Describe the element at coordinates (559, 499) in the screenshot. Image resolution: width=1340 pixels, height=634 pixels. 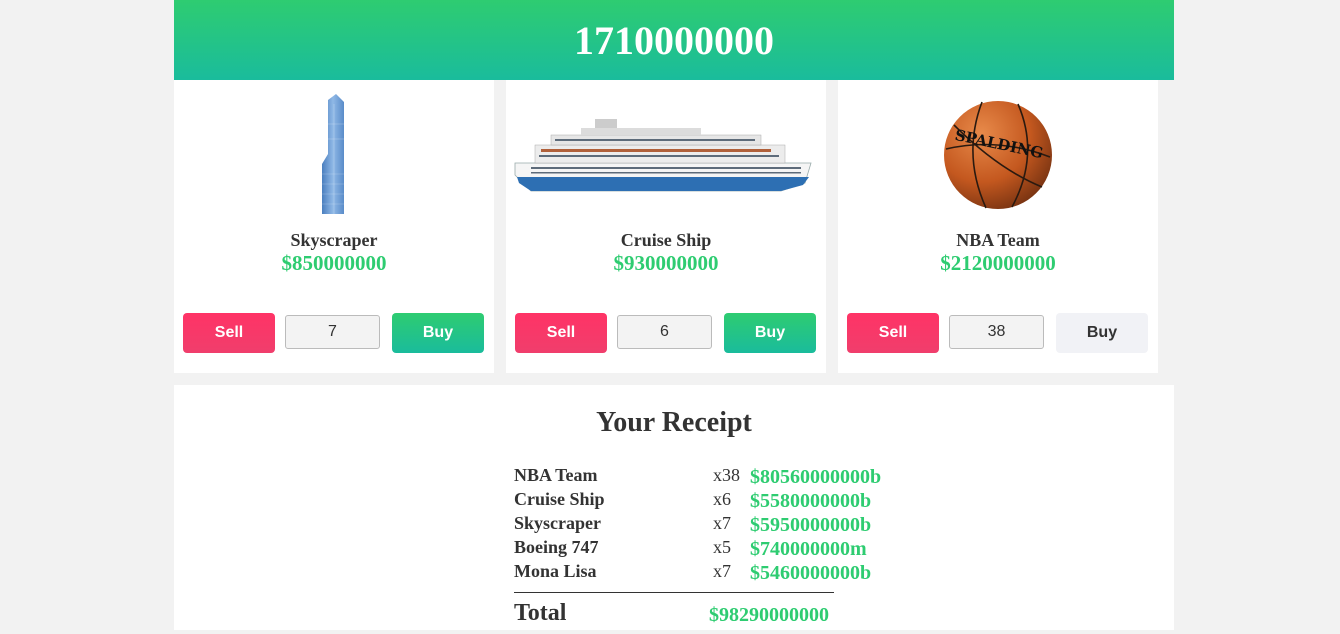
I see `receipt-item-name: Cruise Ship` at that location.